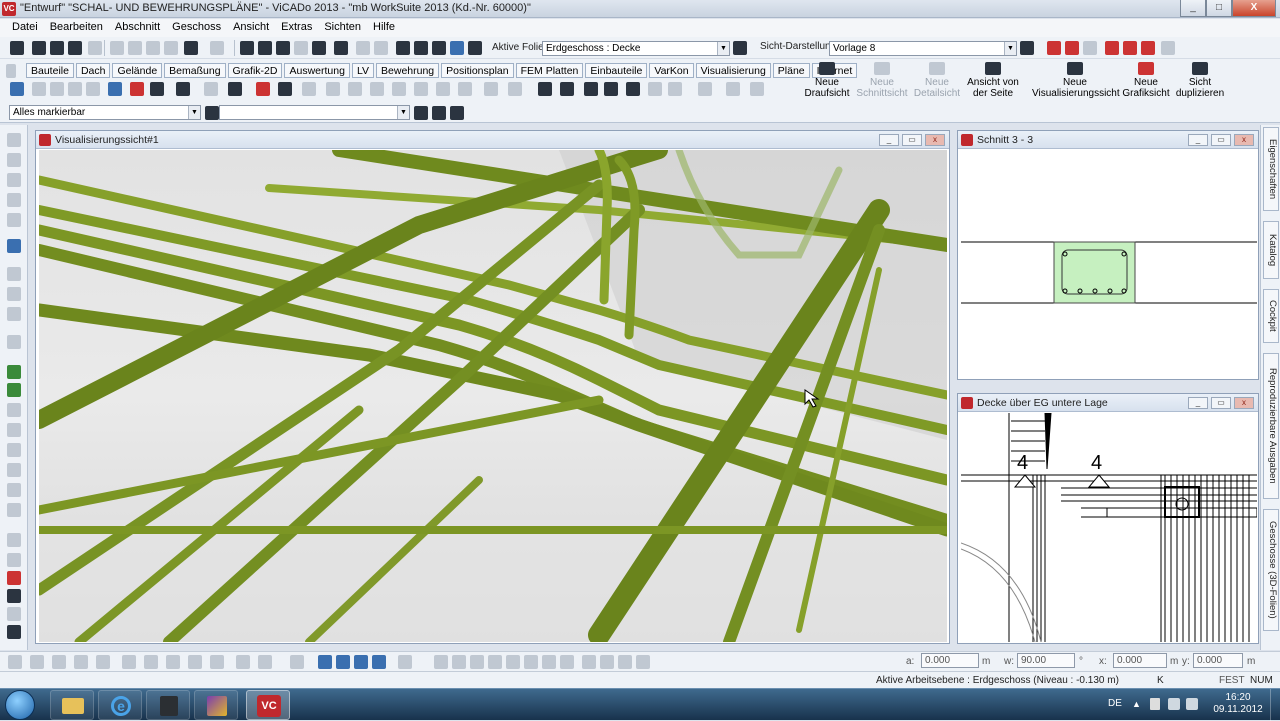 The width and height of the screenshot is (1280, 721). Describe the element at coordinates (363, 70) in the screenshot. I see `tab-lv: LV` at that location.